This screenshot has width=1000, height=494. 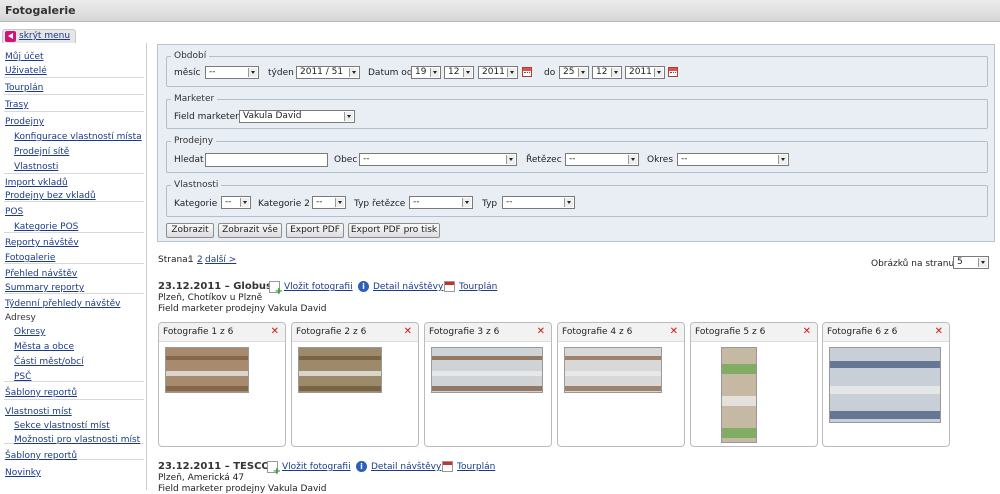 I want to click on hide-menu-tab: skrýt menu, so click(x=39, y=36).